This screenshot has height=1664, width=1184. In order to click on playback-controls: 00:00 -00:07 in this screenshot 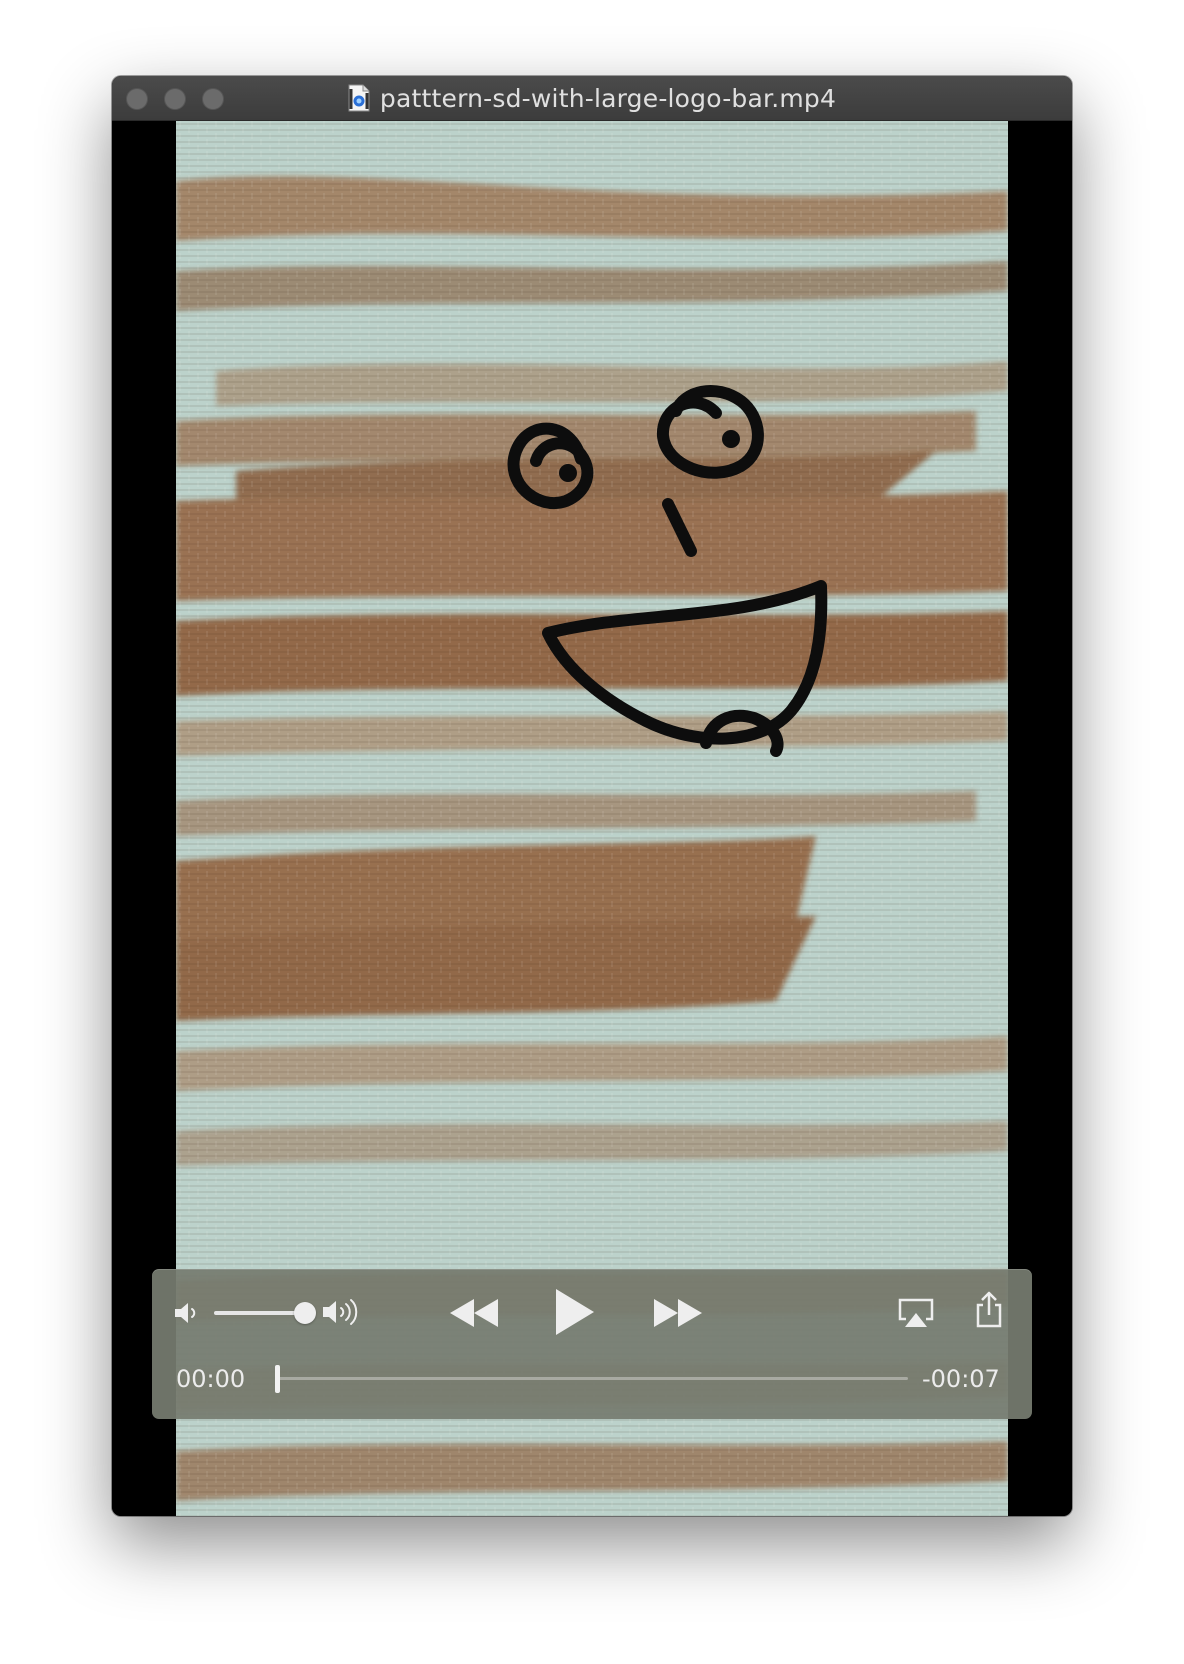, I will do `click(592, 1344)`.